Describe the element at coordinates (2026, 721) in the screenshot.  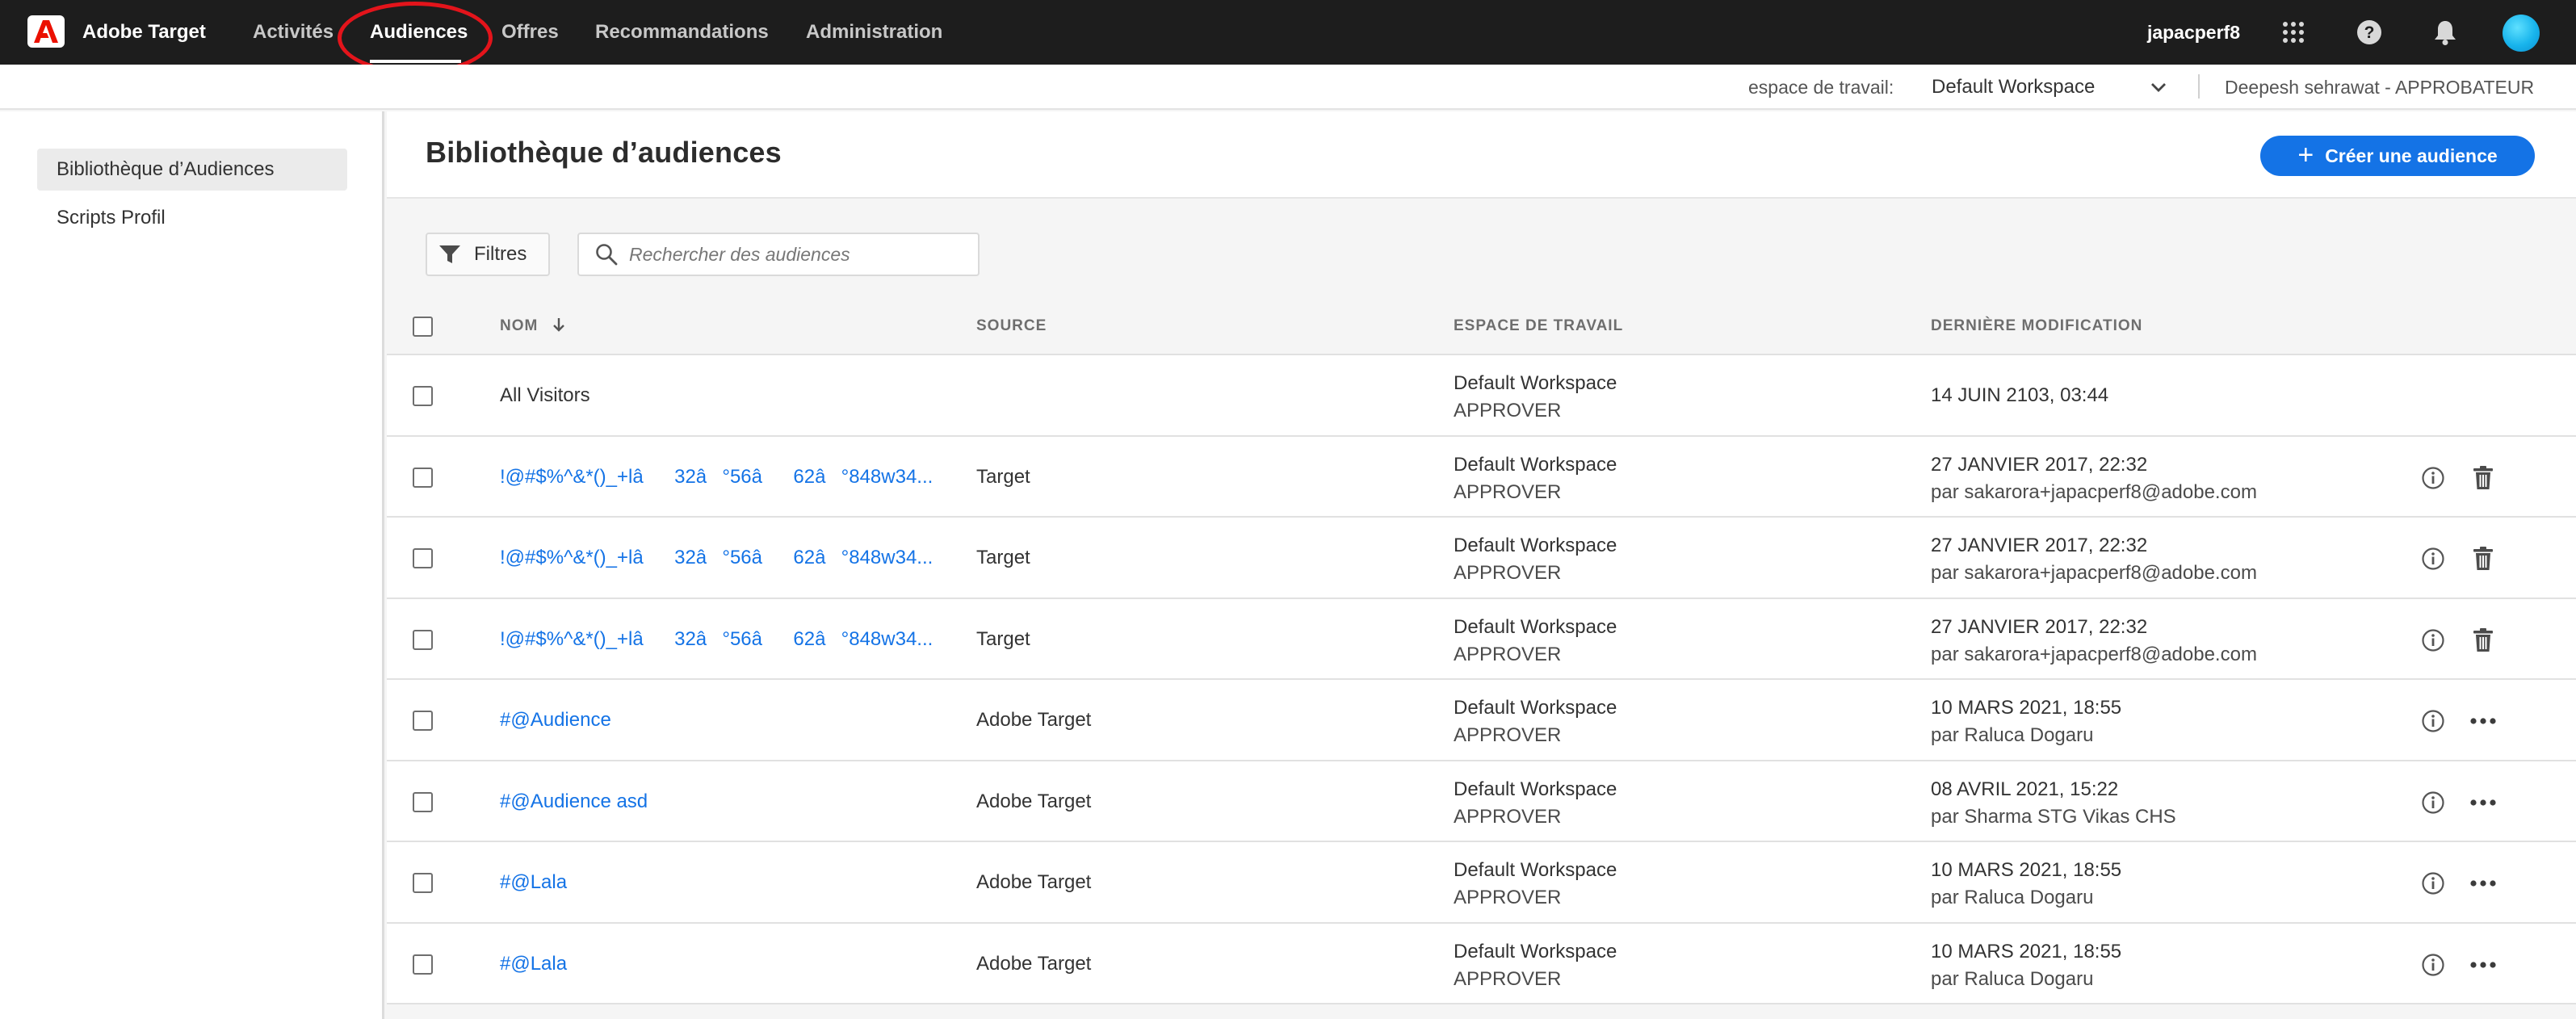
I see `audience-modified: 10 MARS 2021, 18:55 par Raluca Dogaru` at that location.